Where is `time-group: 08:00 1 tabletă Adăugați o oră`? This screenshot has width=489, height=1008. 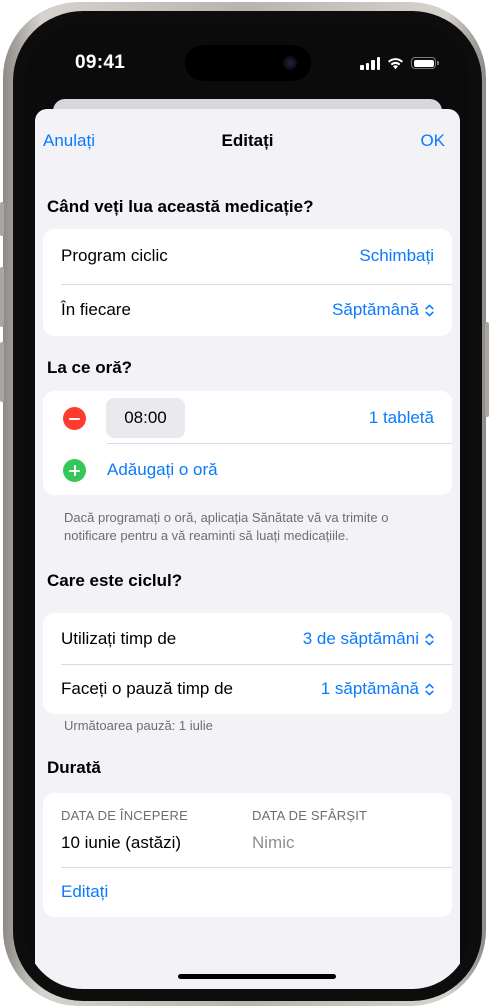
time-group: 08:00 1 tabletă Adăugați o oră is located at coordinates (247, 443).